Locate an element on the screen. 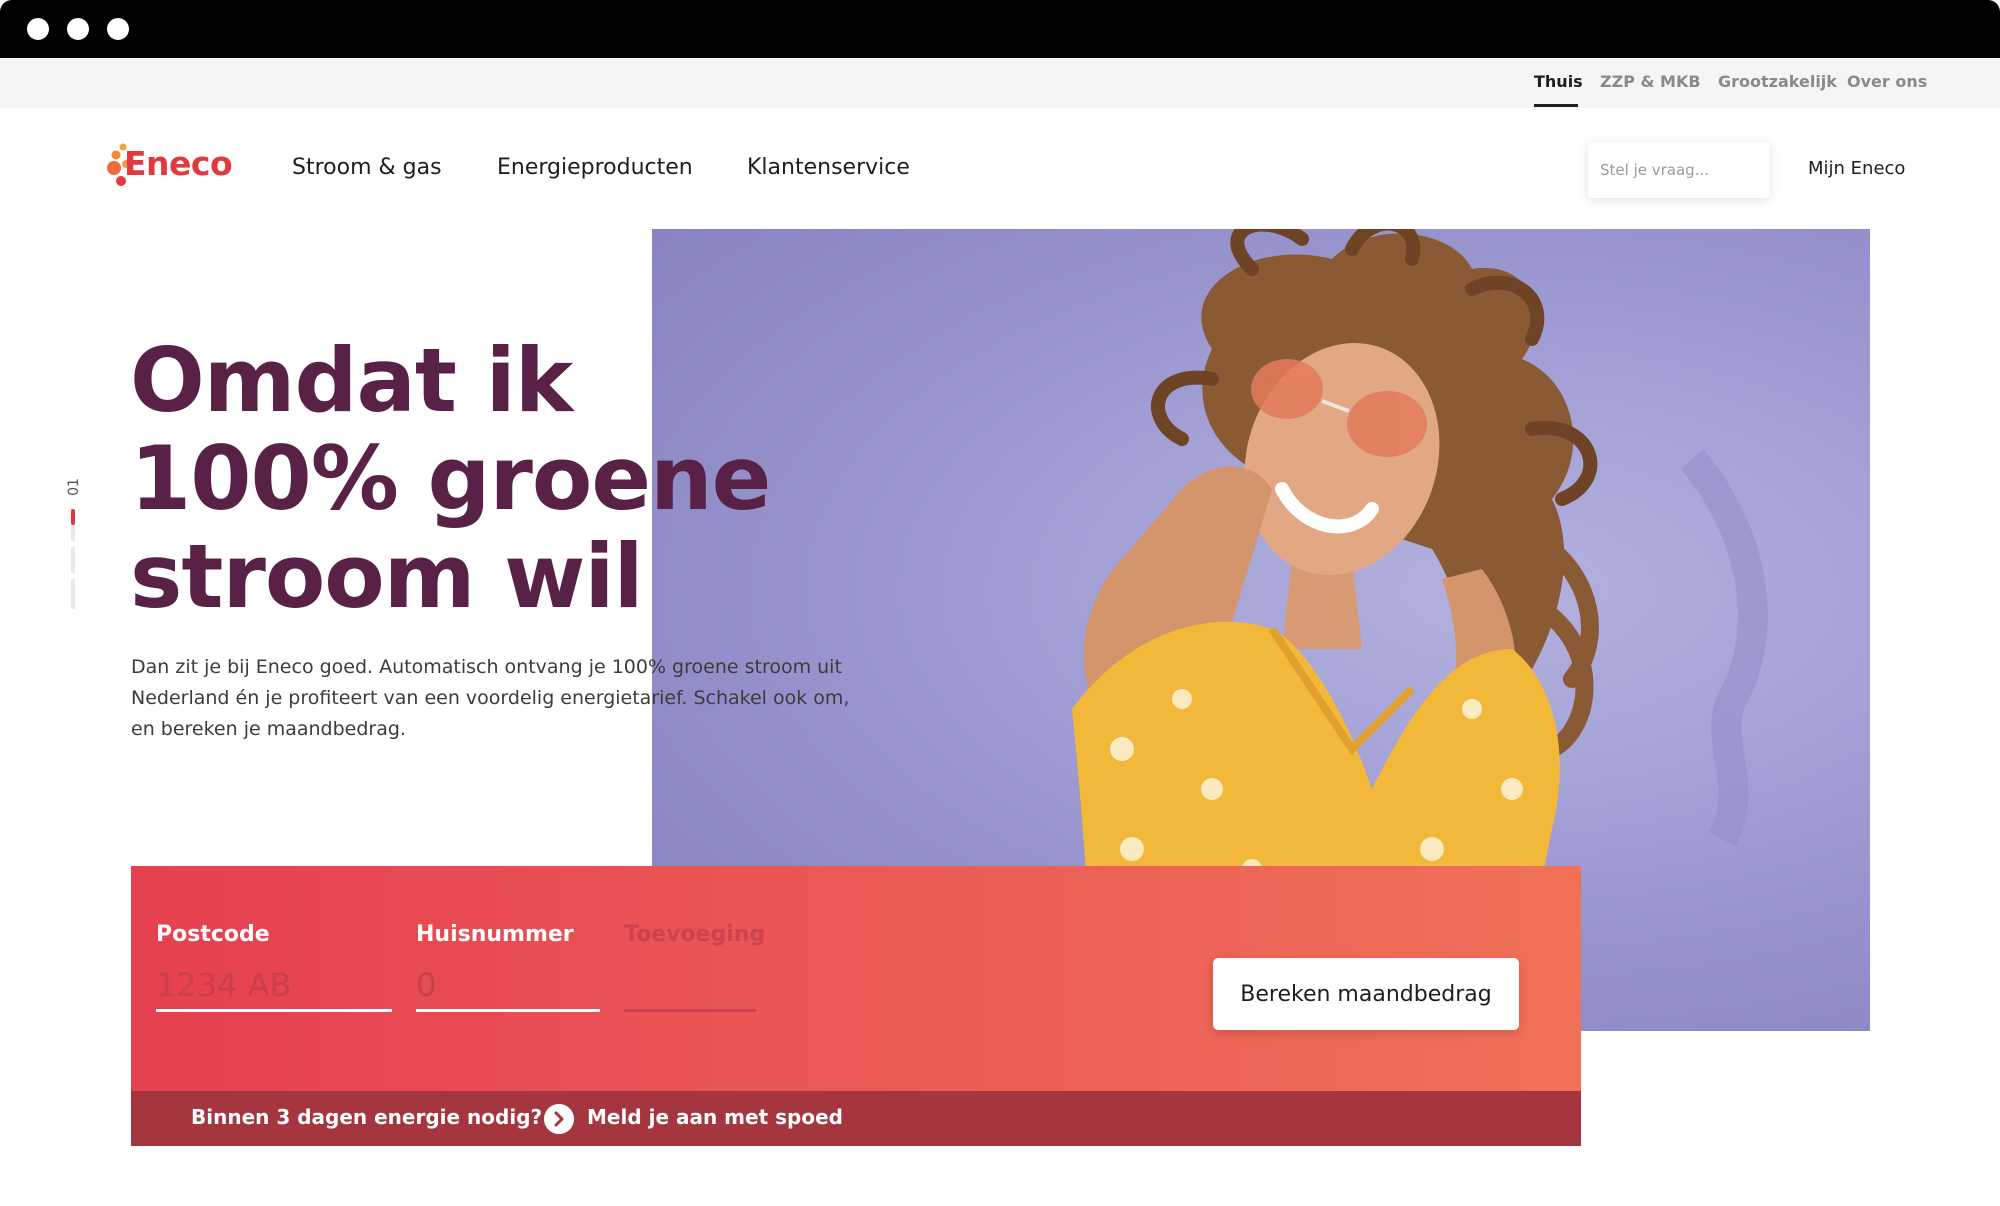  hero-headline-line: 100% groene is located at coordinates (450, 478).